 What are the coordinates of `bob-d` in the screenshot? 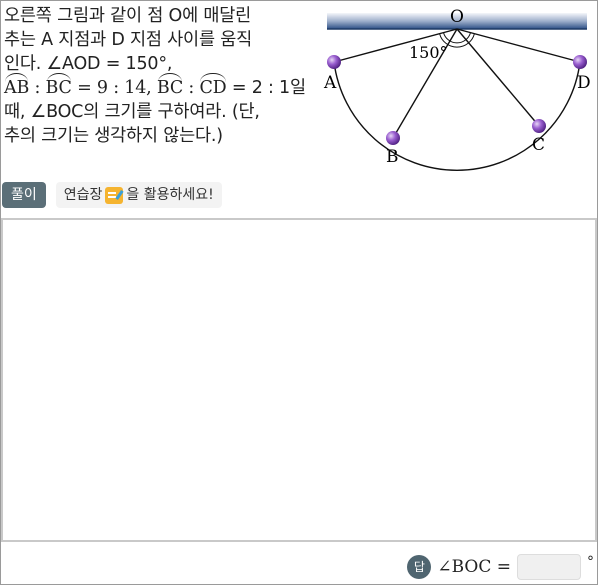 It's located at (580, 62).